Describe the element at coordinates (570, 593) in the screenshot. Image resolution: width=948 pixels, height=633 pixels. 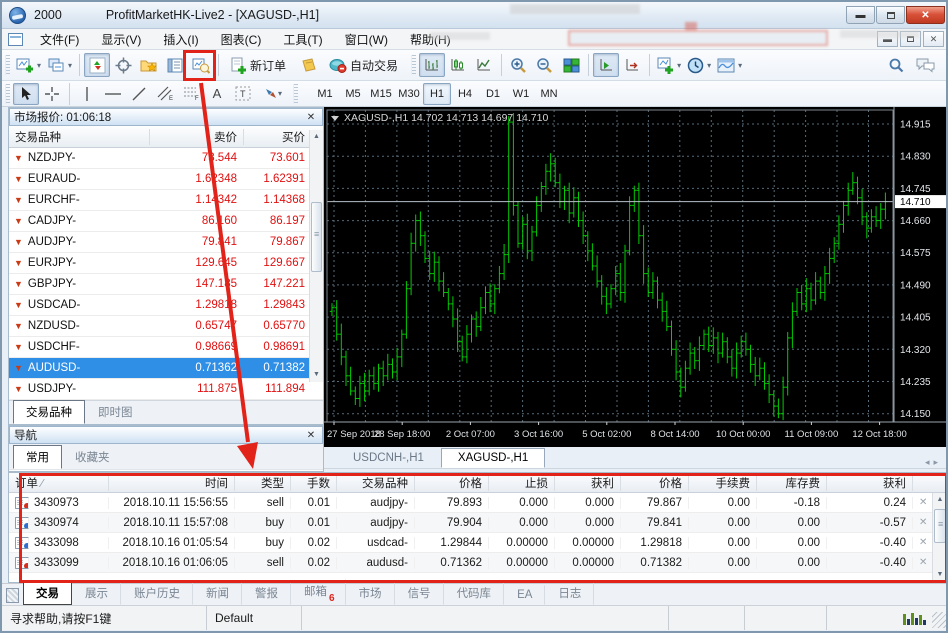
I see `terminal-tab-日志: 日志` at that location.